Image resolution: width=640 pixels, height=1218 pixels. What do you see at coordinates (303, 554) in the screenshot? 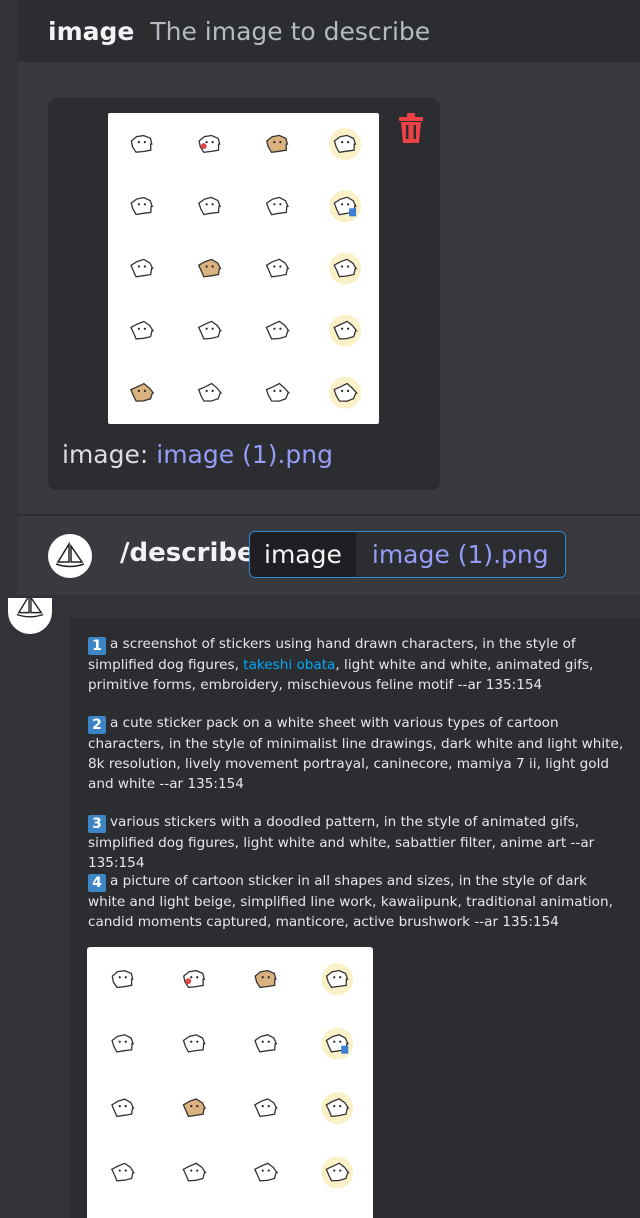
I see `option-key: image` at bounding box center [303, 554].